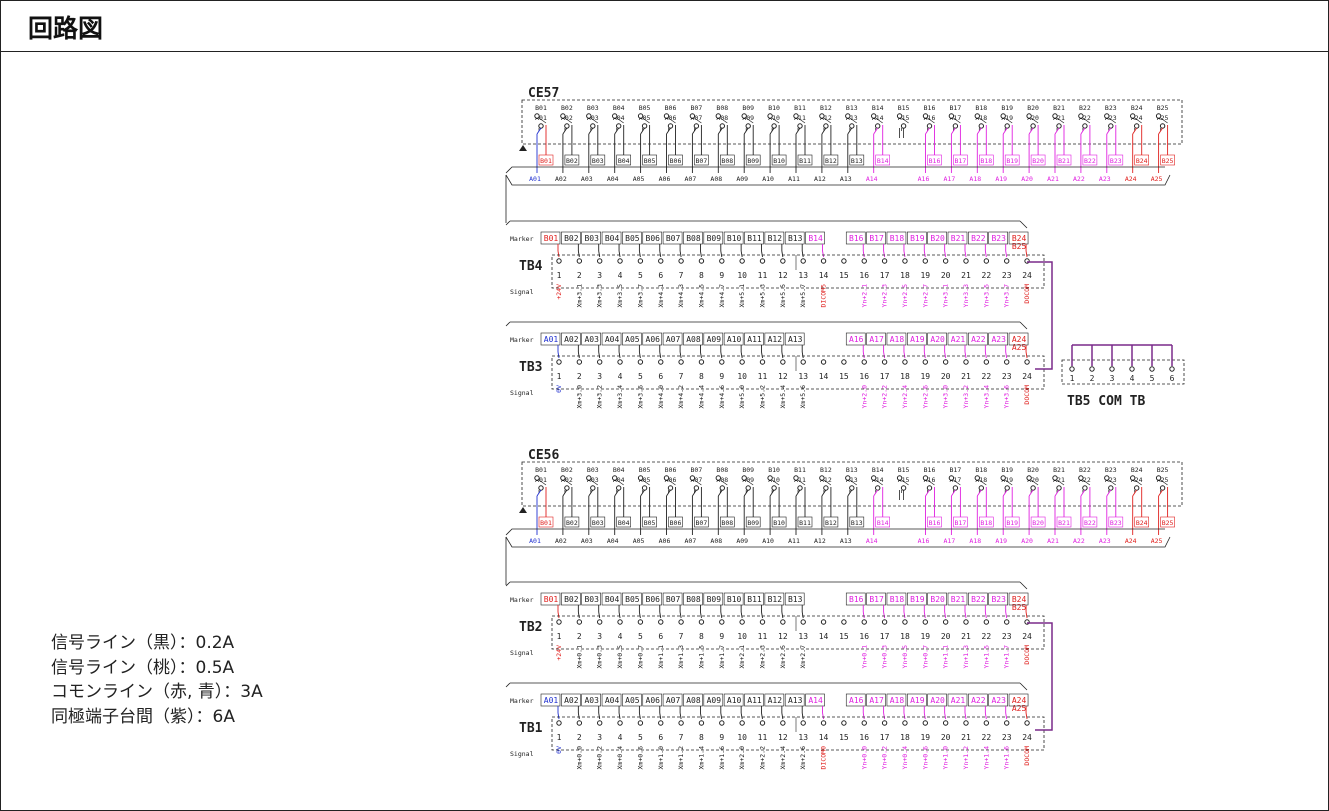 Image resolution: width=1329 pixels, height=811 pixels. I want to click on tb1-marker-9: A09, so click(714, 700).